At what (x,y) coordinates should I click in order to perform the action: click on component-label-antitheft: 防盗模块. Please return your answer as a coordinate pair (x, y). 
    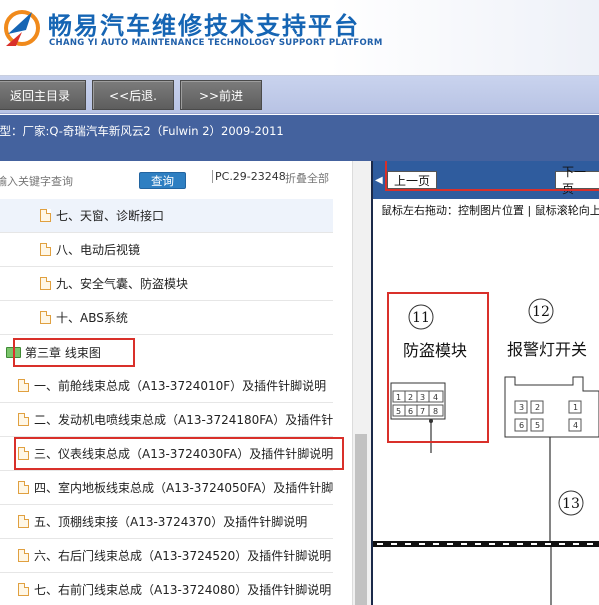
    Looking at the image, I should click on (435, 350).